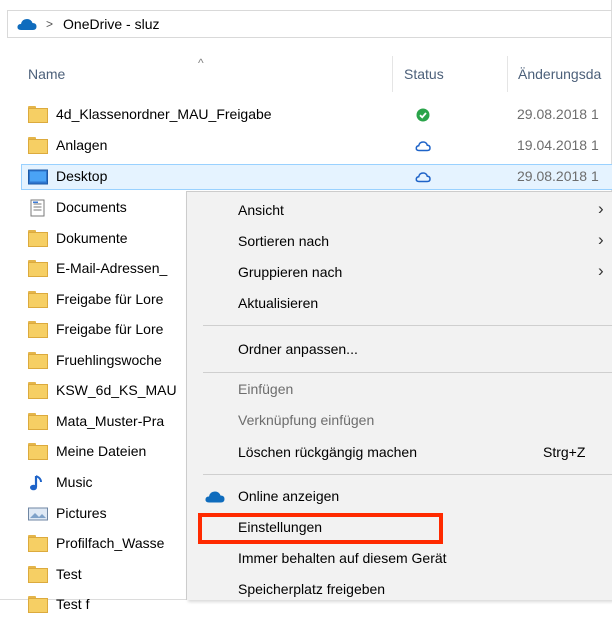 The image size is (612, 618). What do you see at coordinates (399, 272) in the screenshot?
I see `menu-item-gruppieren: Gruppieren nach ›` at bounding box center [399, 272].